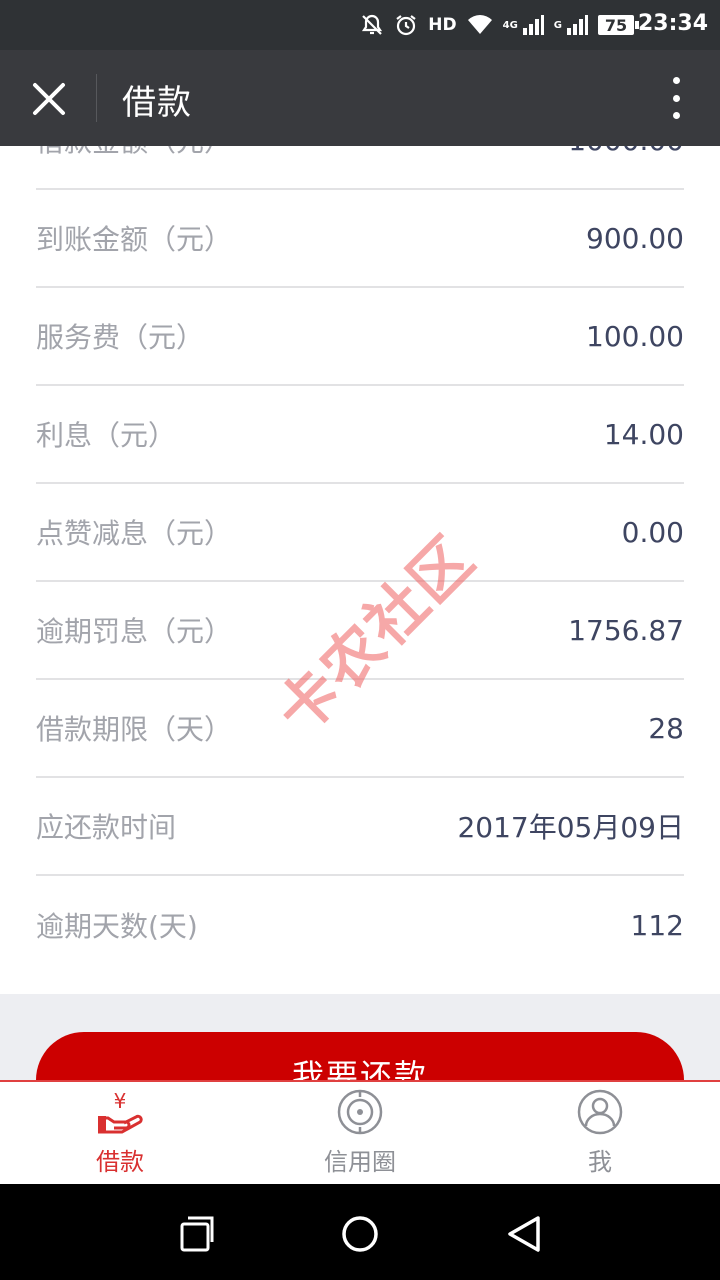 The width and height of the screenshot is (720, 1280). Describe the element at coordinates (577, 25) in the screenshot. I see `signal2-icon` at that location.